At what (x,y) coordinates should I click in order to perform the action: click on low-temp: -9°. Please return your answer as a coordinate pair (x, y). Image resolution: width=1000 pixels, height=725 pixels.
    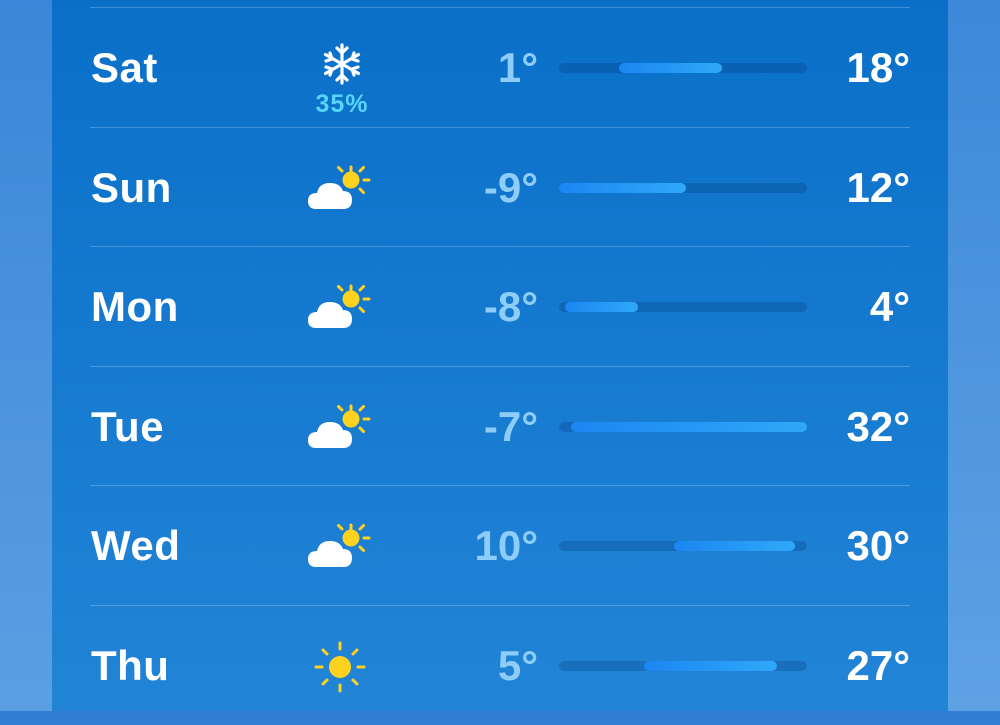
    Looking at the image, I should click on (510, 187).